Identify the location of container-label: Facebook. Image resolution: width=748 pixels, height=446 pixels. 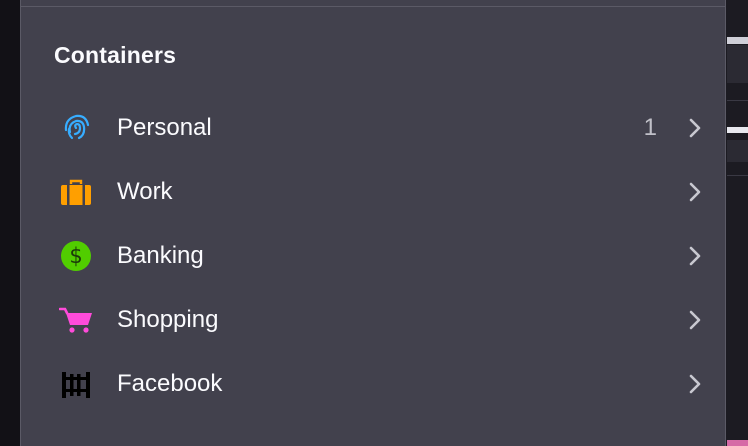
(170, 383).